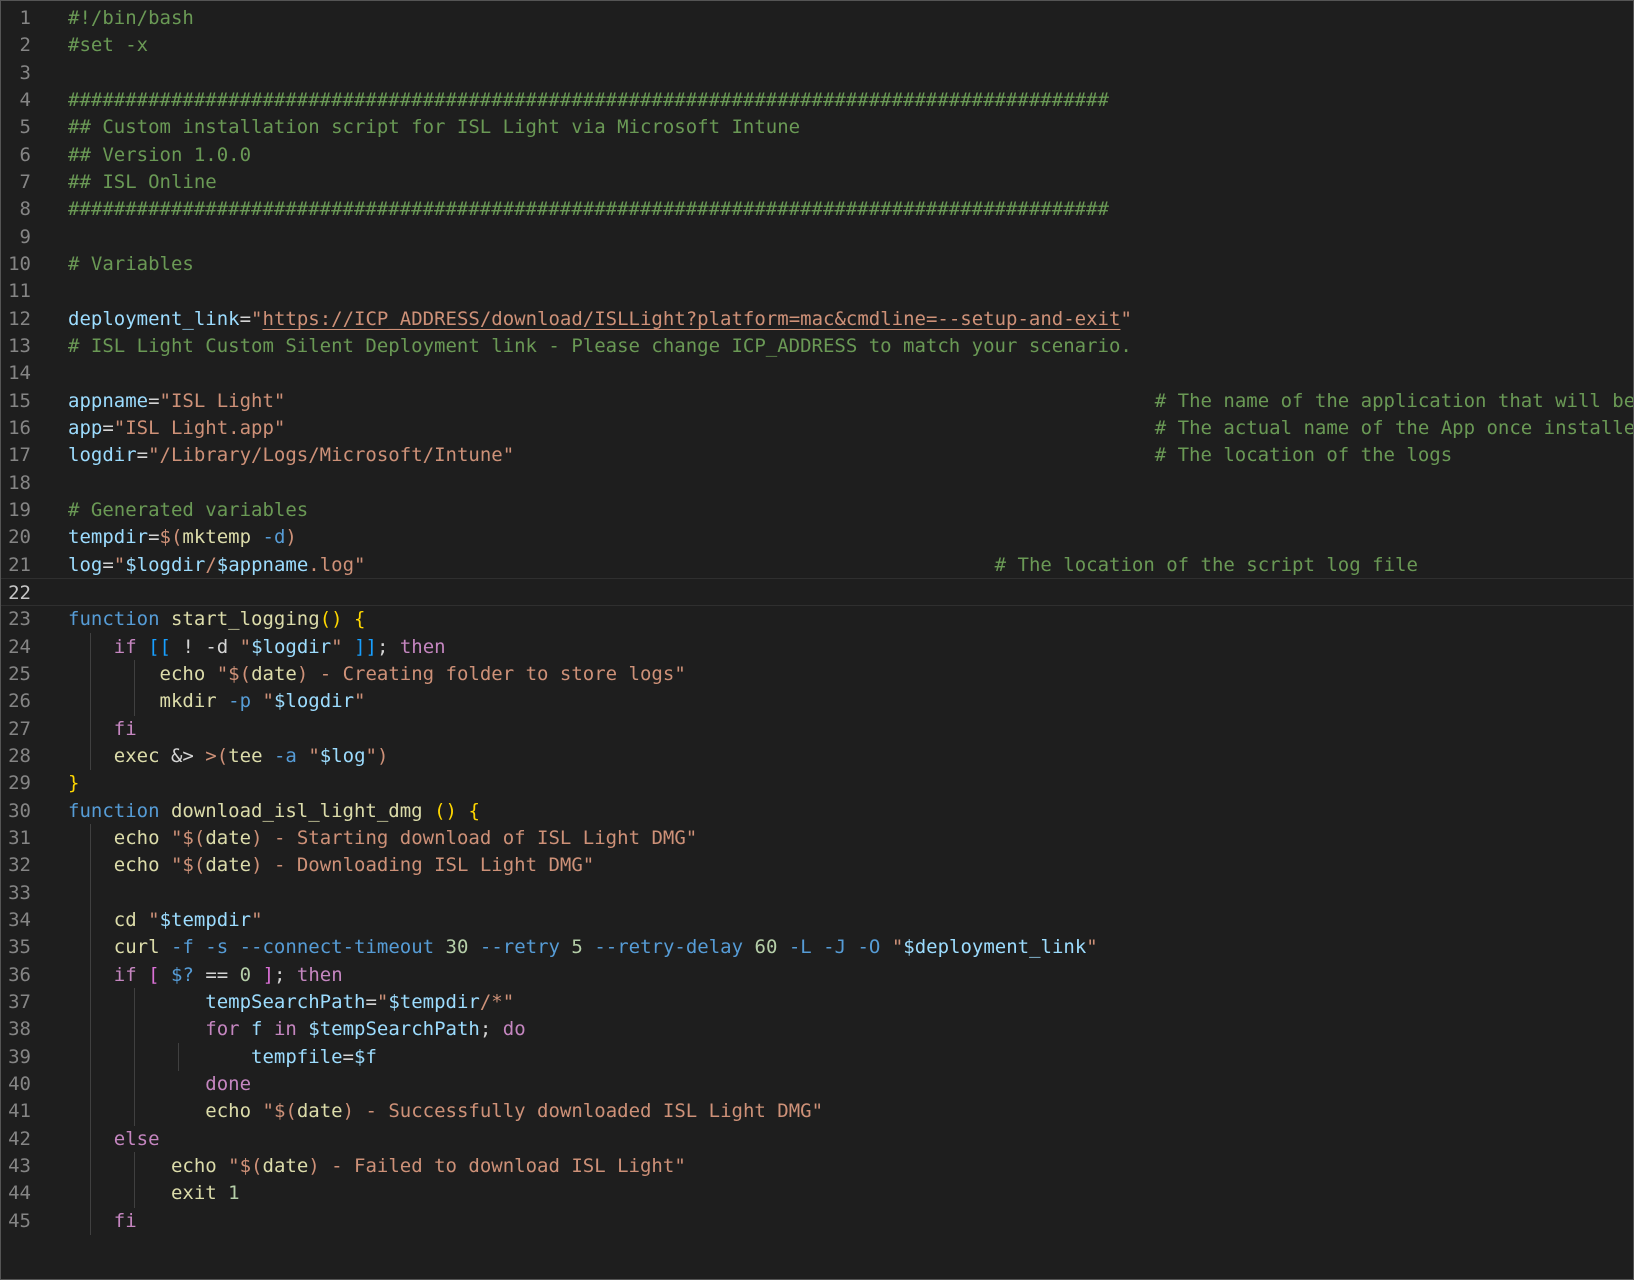 Image resolution: width=1634 pixels, height=1280 pixels. Describe the element at coordinates (19, 1083) in the screenshot. I see `line-number: 40` at that location.